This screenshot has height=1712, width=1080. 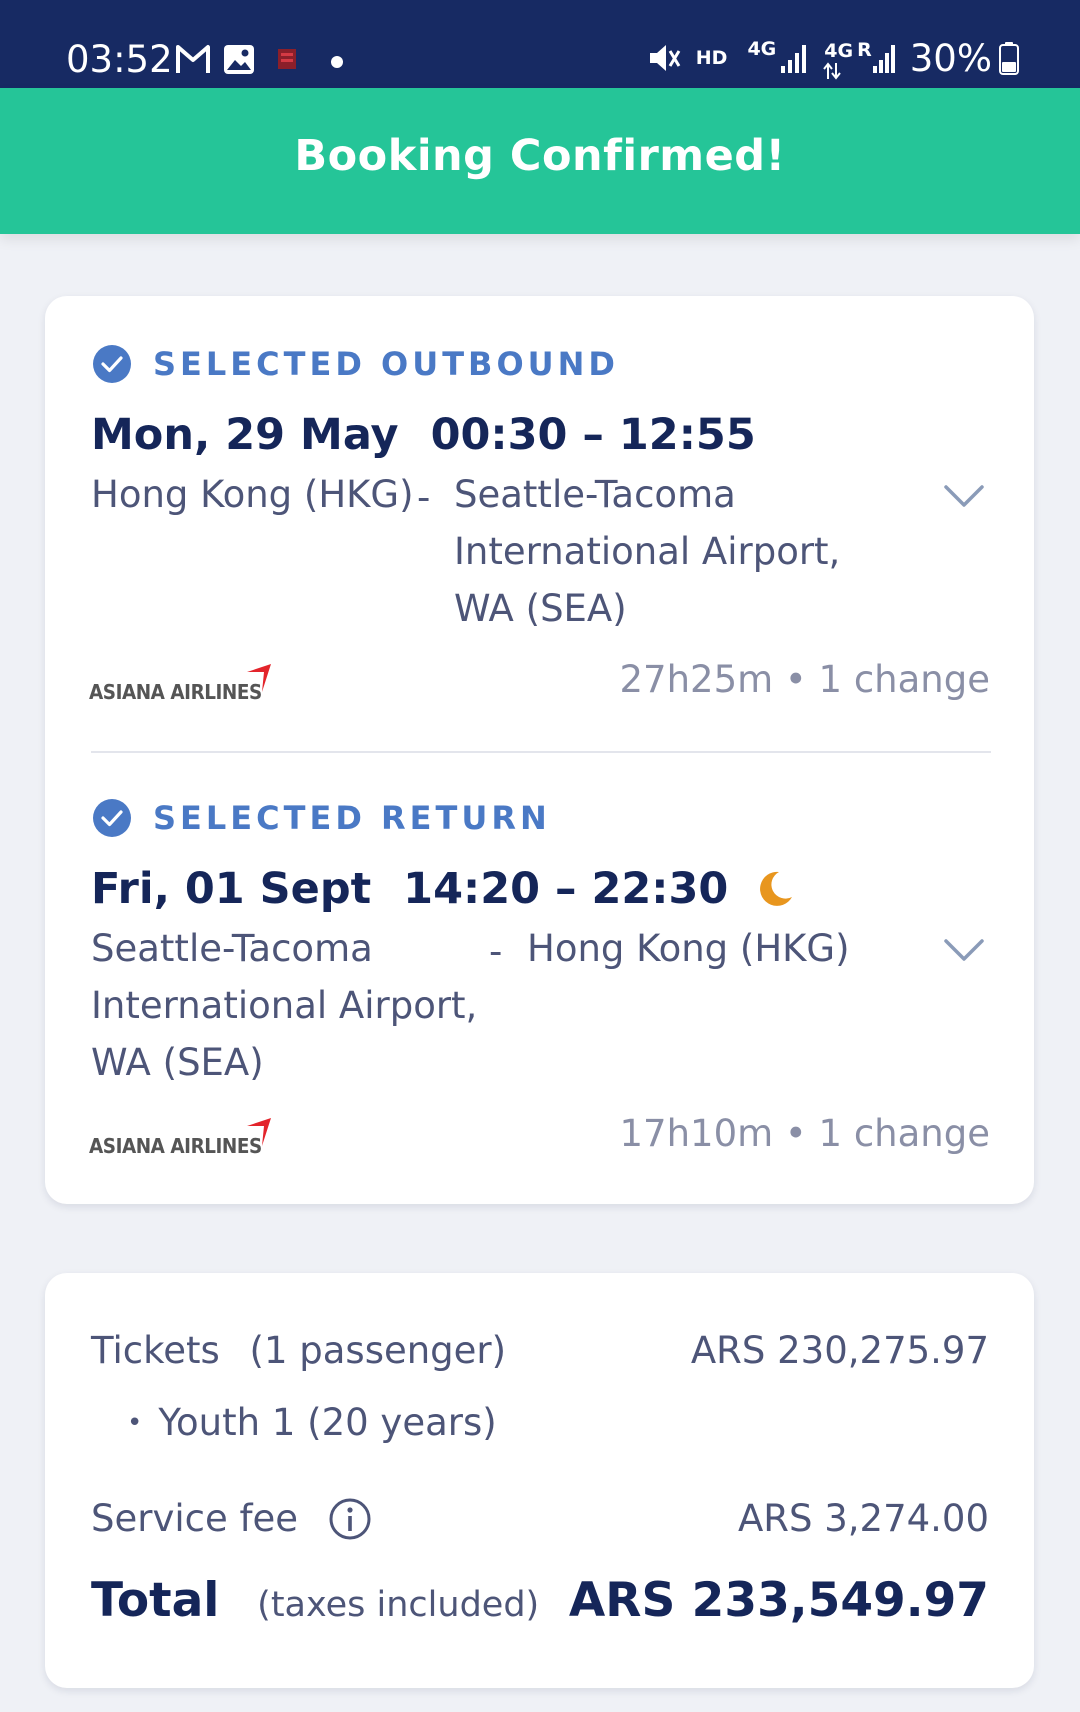 I want to click on service-fee-label: Service fee, so click(x=195, y=1518).